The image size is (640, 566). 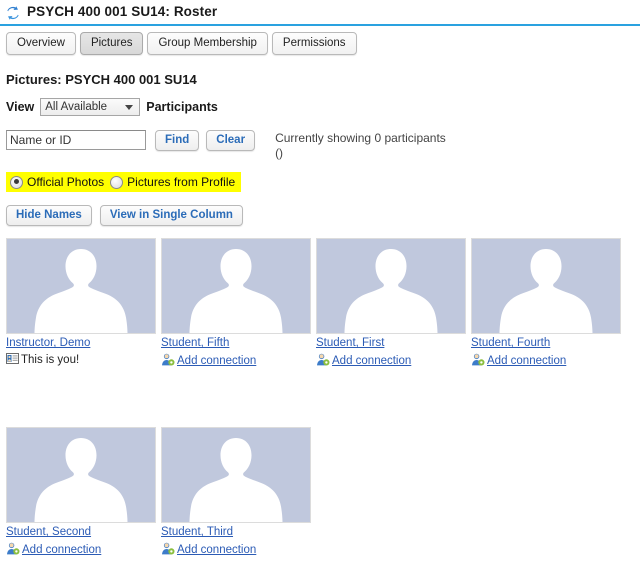 What do you see at coordinates (50, 360) in the screenshot?
I see `participant-self-label: This is you!` at bounding box center [50, 360].